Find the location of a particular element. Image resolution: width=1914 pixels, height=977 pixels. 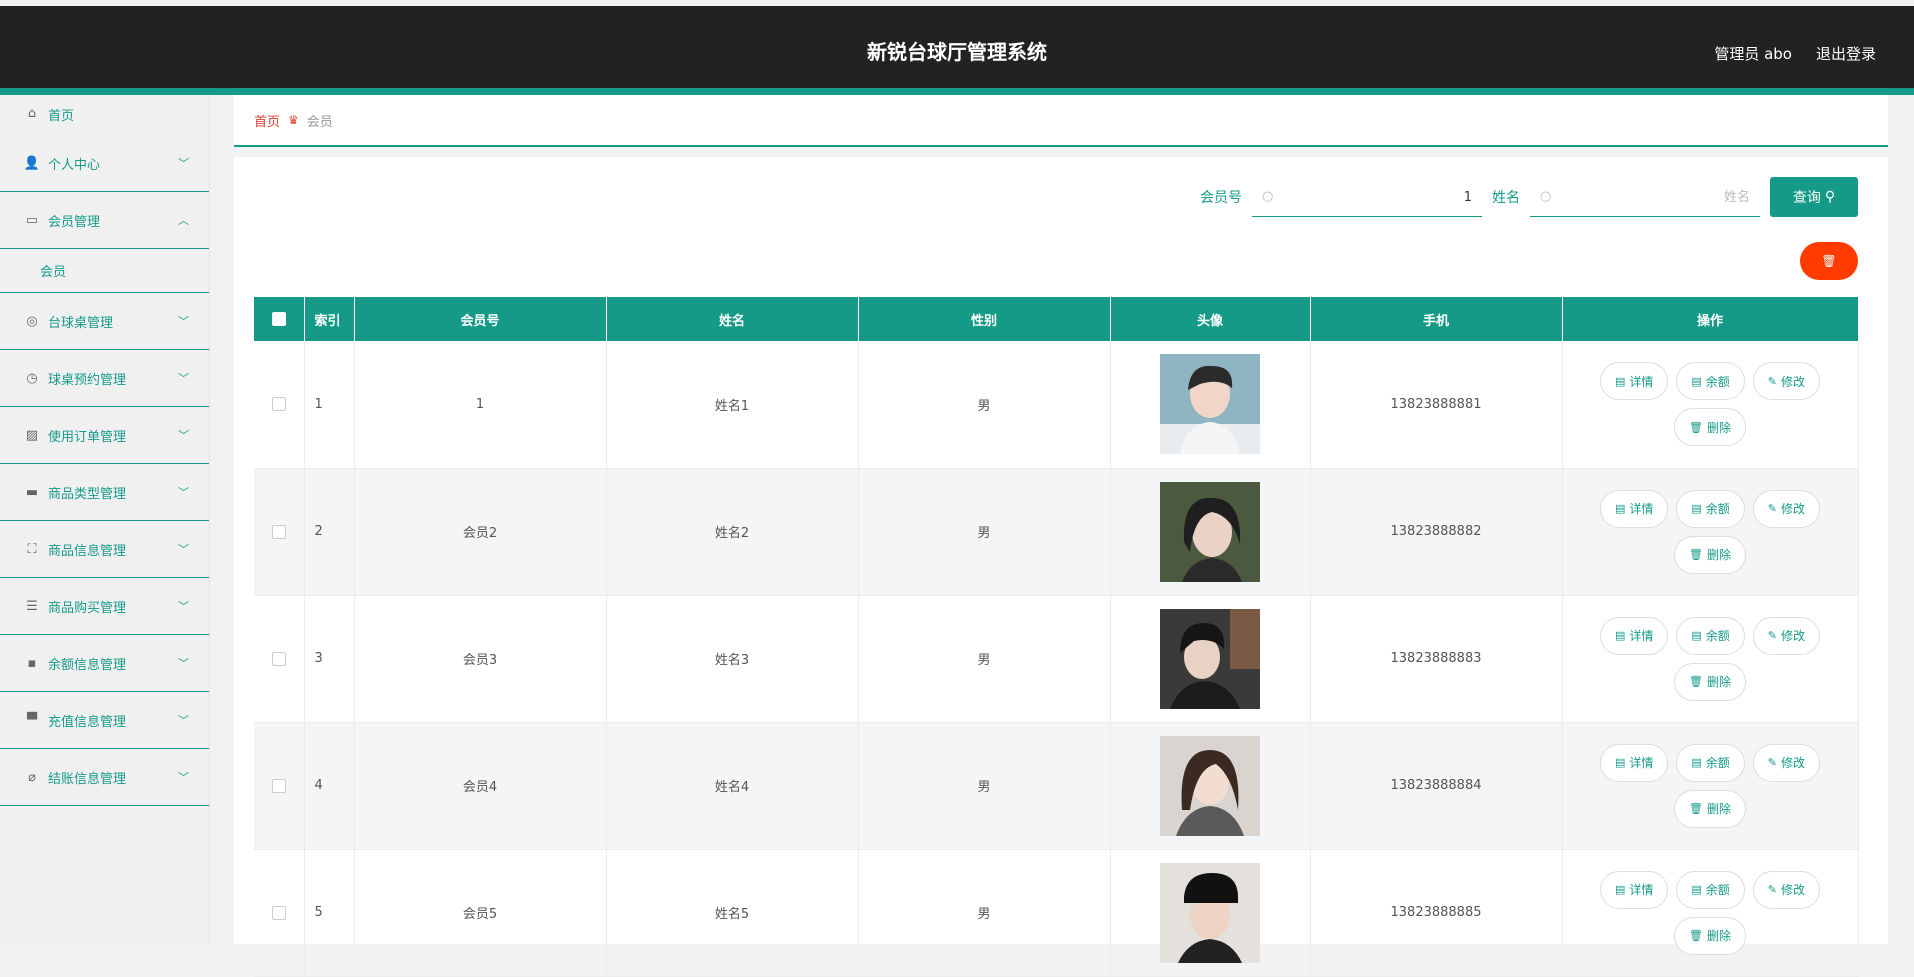

balance-label: 余额 is located at coordinates (1717, 636).